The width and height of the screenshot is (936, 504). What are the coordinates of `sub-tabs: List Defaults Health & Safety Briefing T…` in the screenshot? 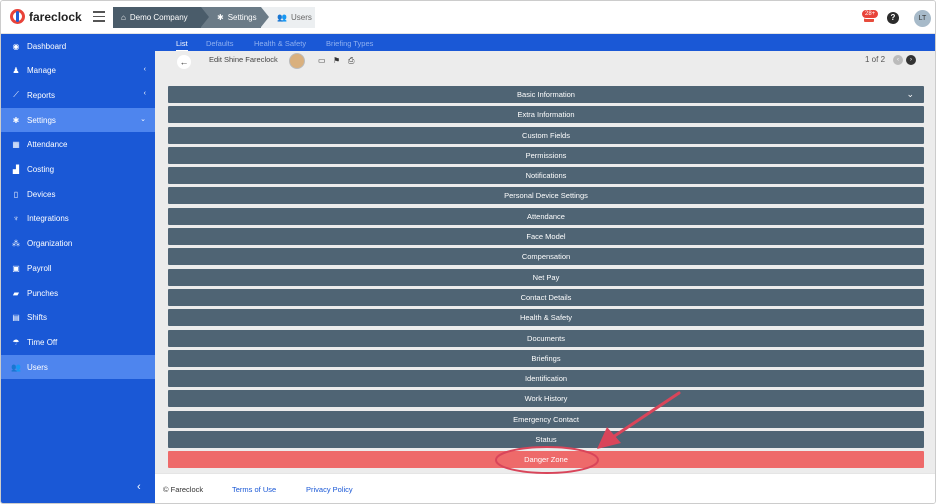 It's located at (545, 42).